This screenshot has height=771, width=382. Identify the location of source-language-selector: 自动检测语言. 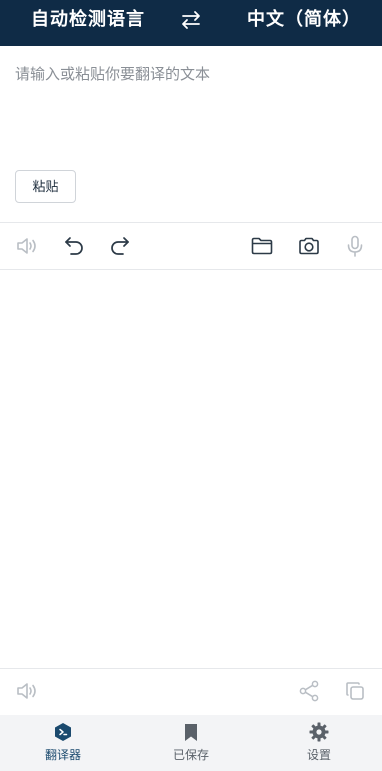
(88, 20).